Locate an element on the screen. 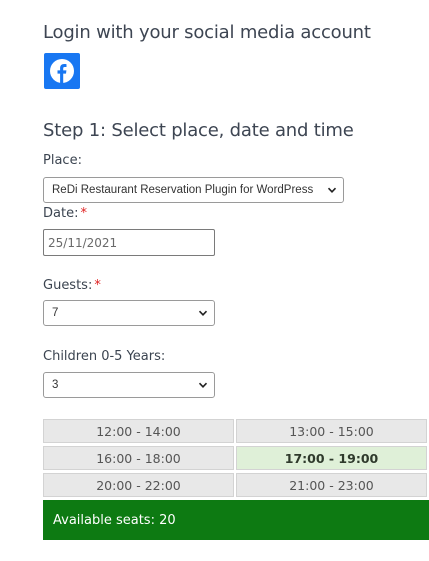  guests-label: Guests: * is located at coordinates (72, 285).